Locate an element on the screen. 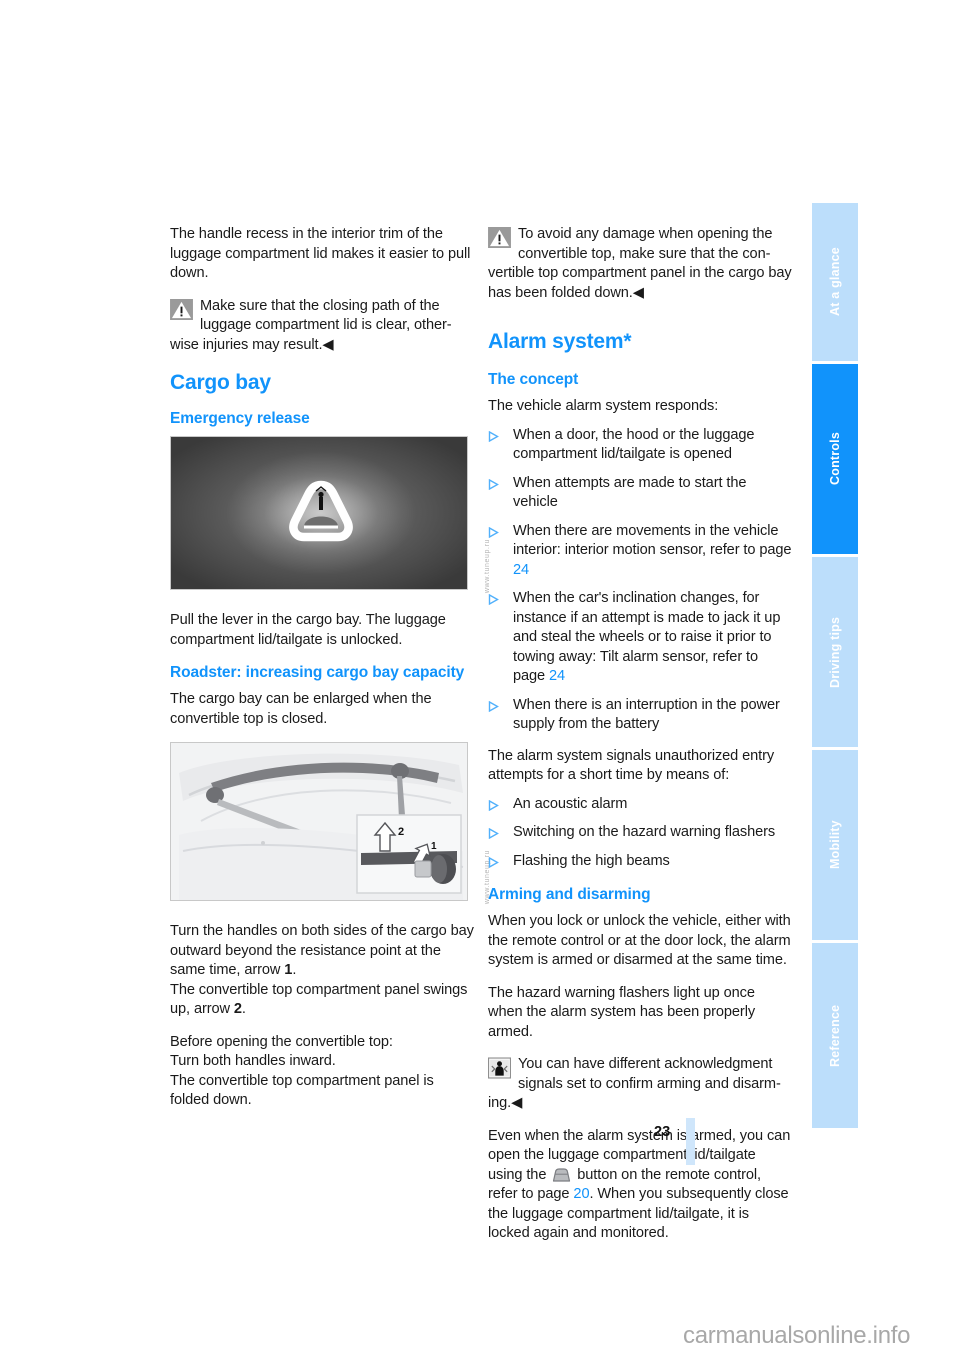  sidebar-tab-label: At a glance is located at coordinates (835, 282).